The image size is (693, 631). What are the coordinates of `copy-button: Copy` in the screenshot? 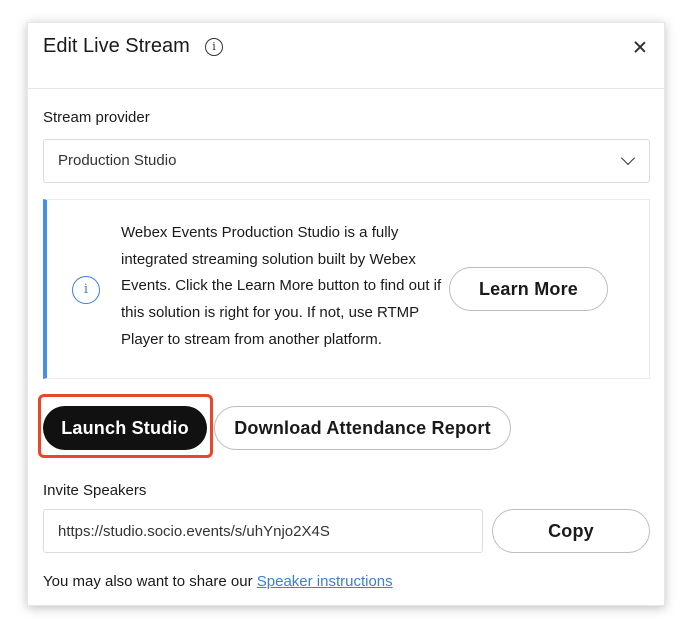 It's located at (571, 531).